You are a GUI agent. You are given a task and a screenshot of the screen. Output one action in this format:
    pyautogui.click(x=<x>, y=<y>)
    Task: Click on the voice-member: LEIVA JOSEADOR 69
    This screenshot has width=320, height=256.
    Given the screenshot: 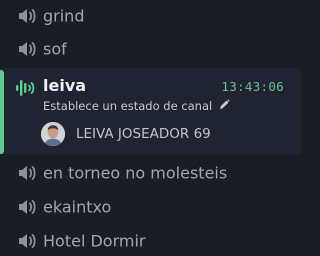 What is the action you would take?
    pyautogui.click(x=126, y=133)
    